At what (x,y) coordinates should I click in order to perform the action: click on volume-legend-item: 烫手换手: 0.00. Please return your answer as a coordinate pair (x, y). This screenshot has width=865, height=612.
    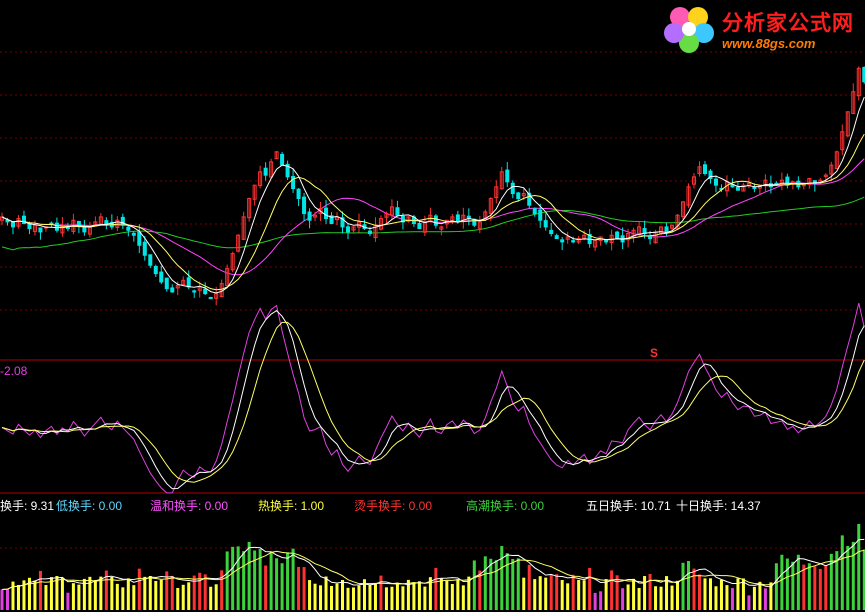
    Looking at the image, I should click on (393, 506).